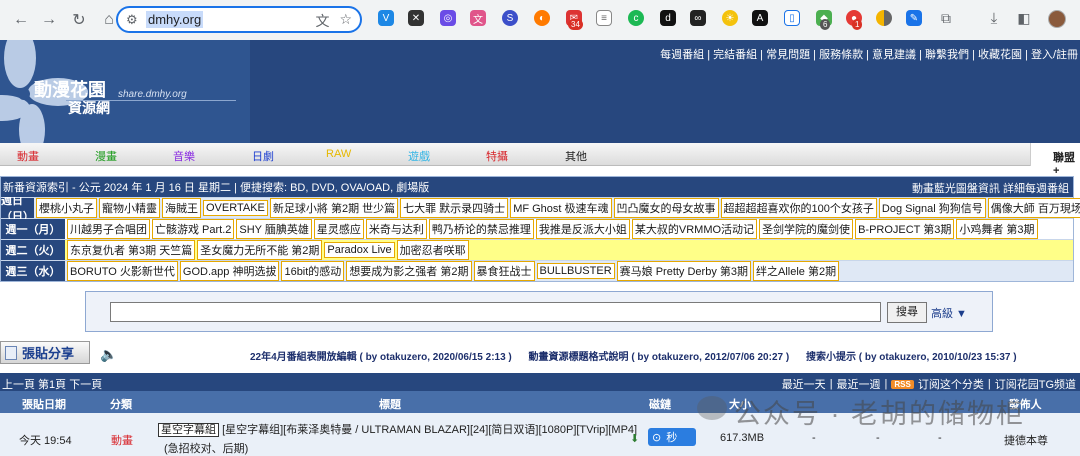 The height and width of the screenshot is (456, 1080). What do you see at coordinates (235, 208) in the screenshot?
I see `schedule-anime-link: OVERTAKE` at bounding box center [235, 208].